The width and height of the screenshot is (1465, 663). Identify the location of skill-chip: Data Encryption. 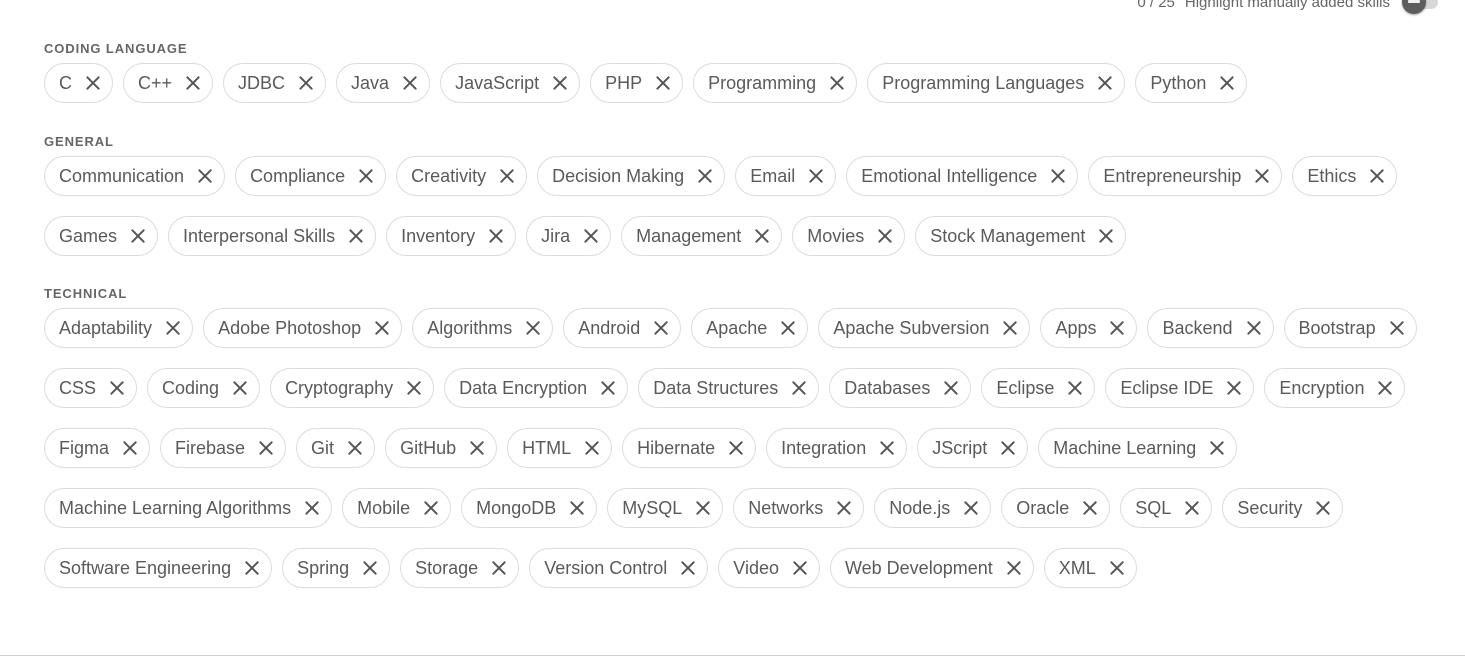
(536, 388).